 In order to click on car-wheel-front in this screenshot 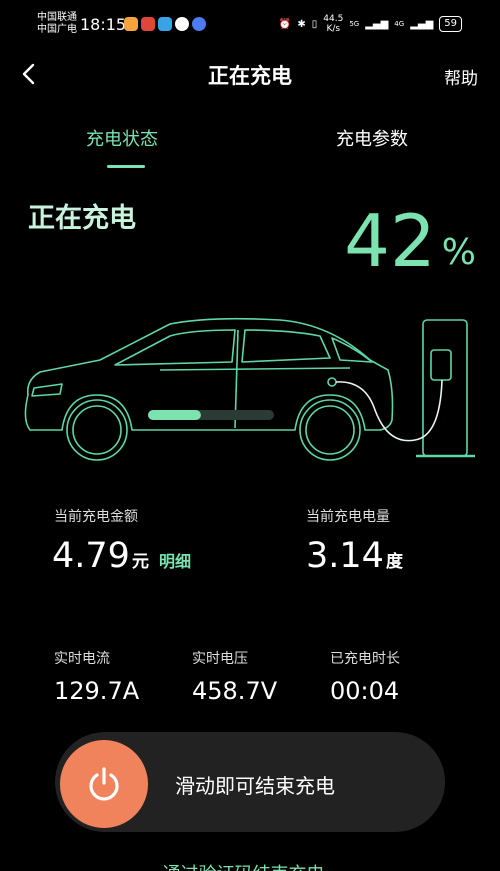, I will do `click(97, 430)`.